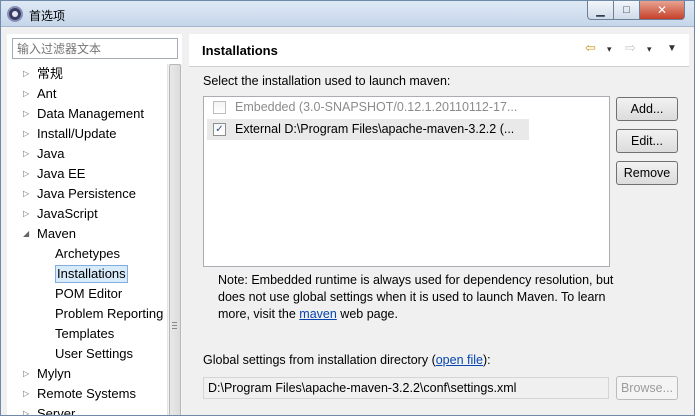  What do you see at coordinates (609, 49) in the screenshot?
I see `back-dropdown-icon: ▾` at bounding box center [609, 49].